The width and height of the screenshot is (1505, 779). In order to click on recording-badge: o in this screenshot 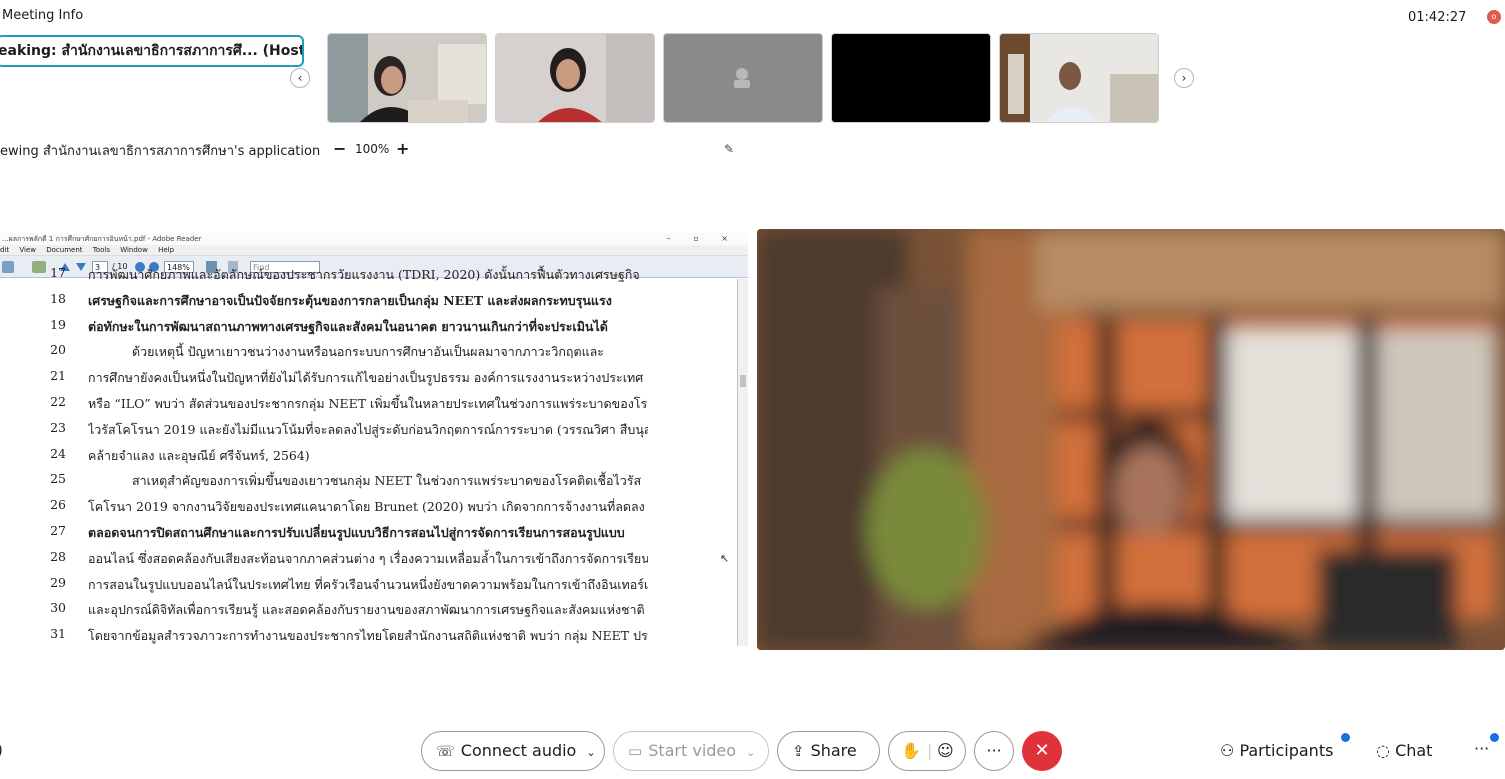, I will do `click(1494, 17)`.